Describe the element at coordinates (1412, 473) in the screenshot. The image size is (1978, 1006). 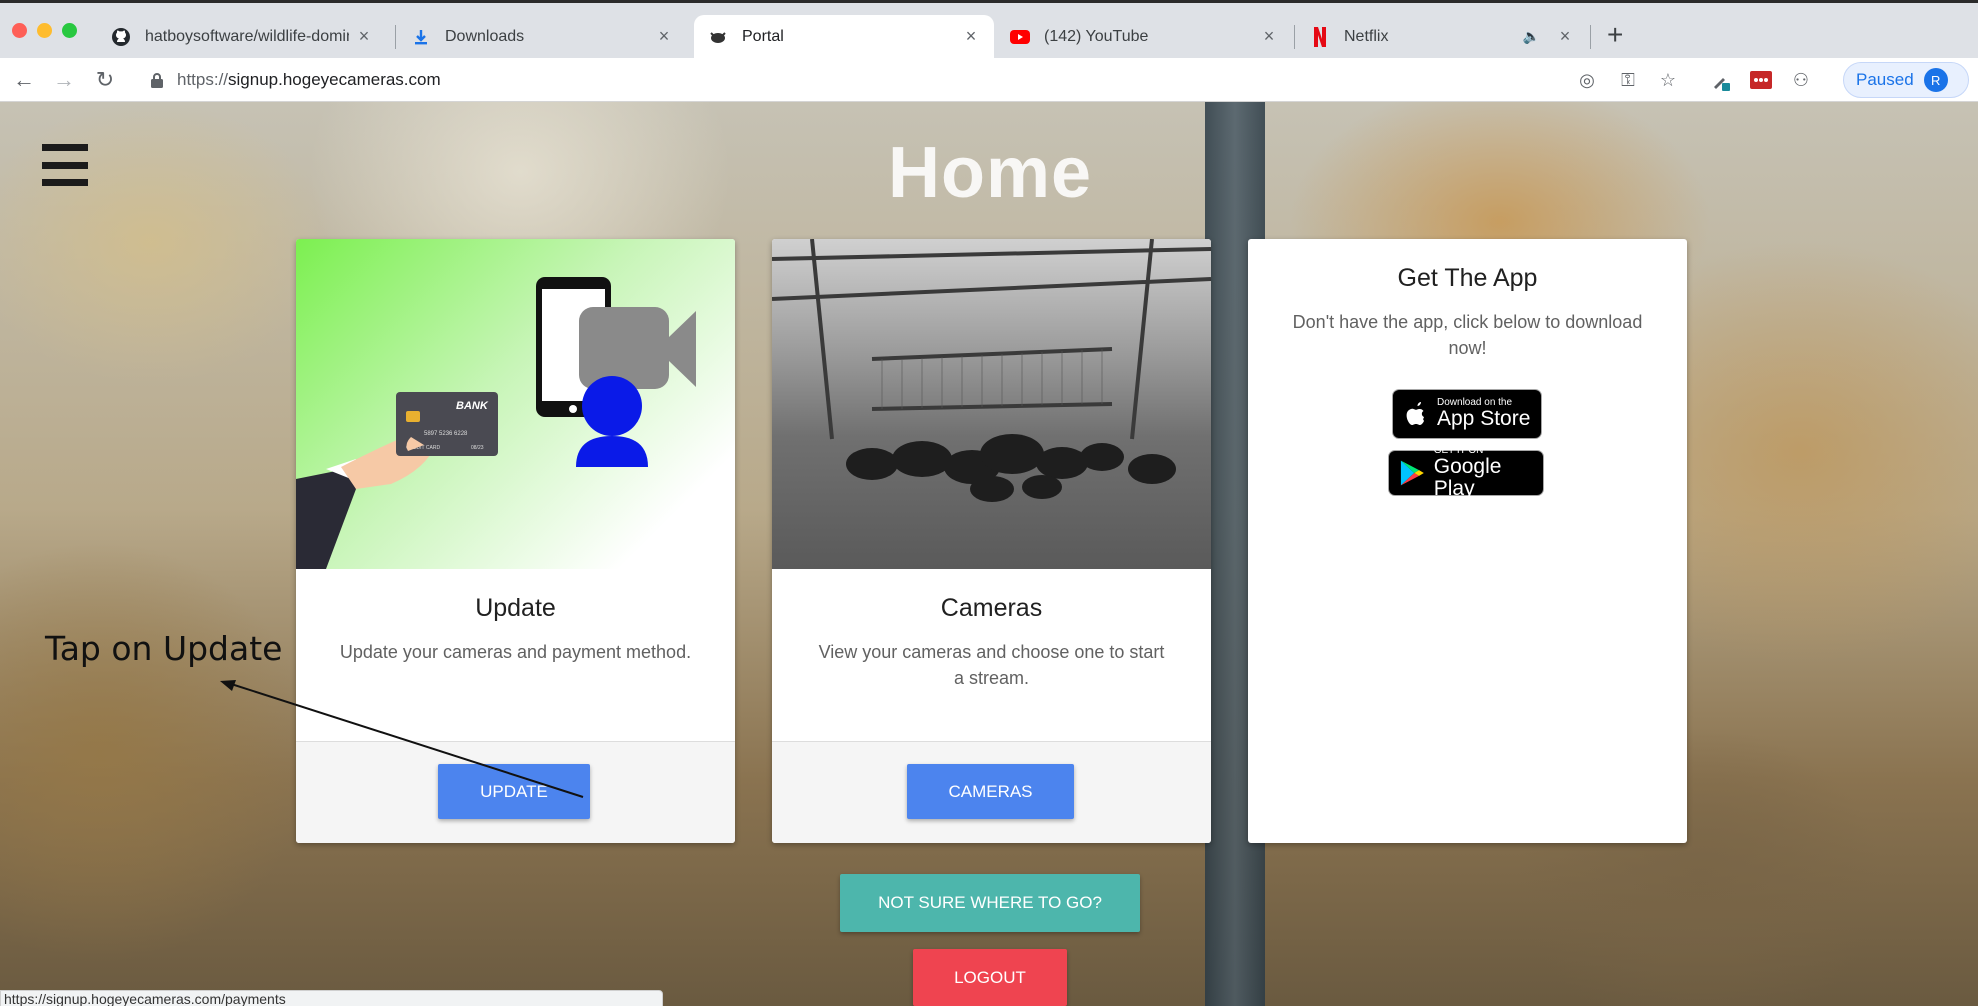
I see `google-play-icon` at that location.